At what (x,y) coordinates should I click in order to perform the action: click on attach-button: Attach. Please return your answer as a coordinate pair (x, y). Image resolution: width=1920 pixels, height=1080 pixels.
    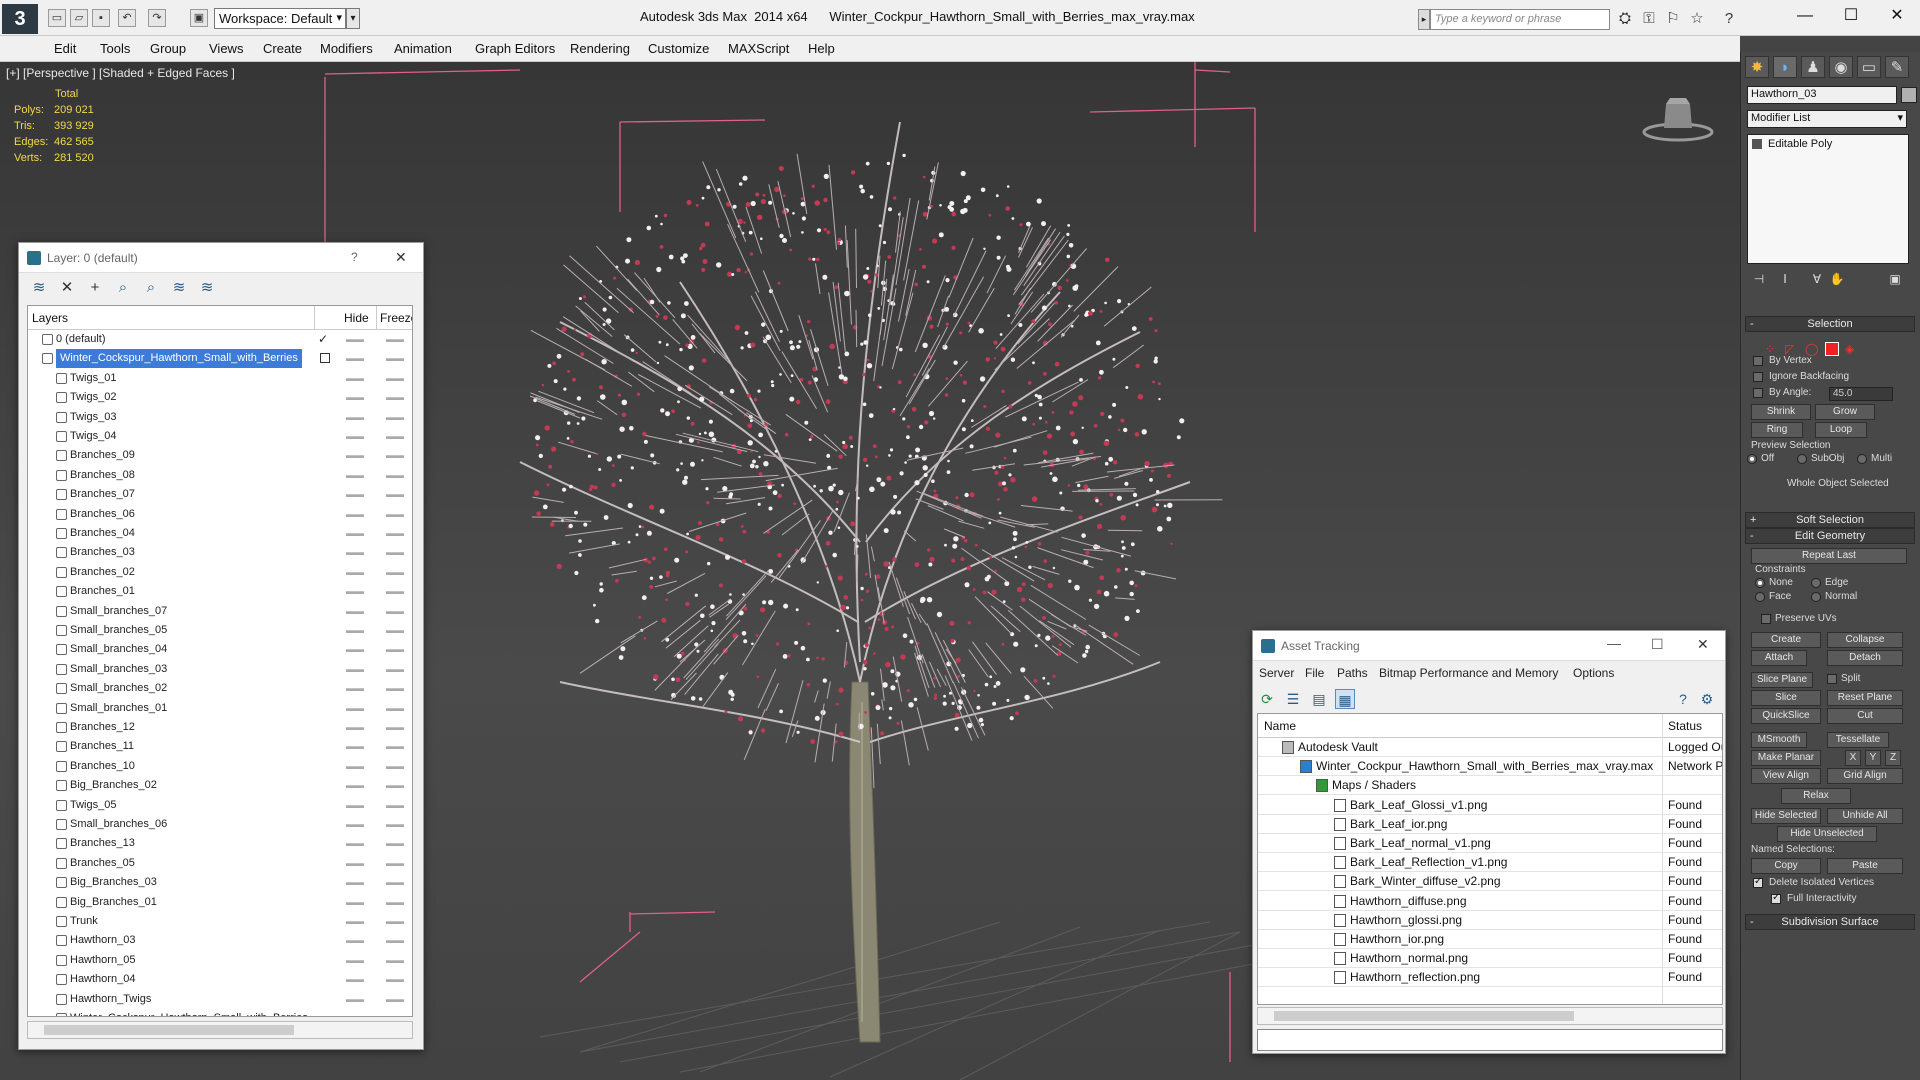
    Looking at the image, I should click on (1779, 658).